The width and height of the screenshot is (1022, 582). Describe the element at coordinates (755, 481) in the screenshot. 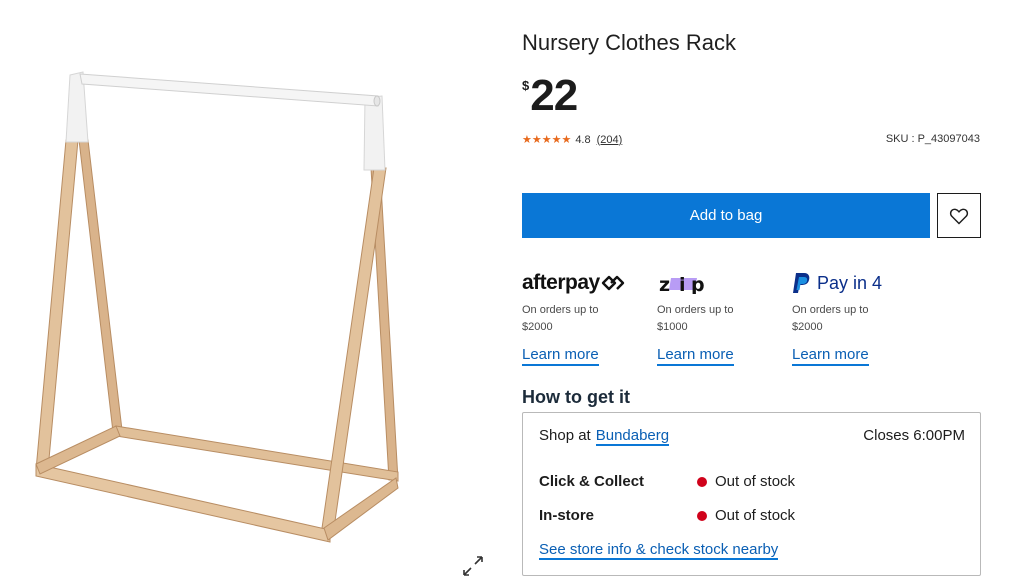

I see `click-collect-status-text: Out of stock` at that location.